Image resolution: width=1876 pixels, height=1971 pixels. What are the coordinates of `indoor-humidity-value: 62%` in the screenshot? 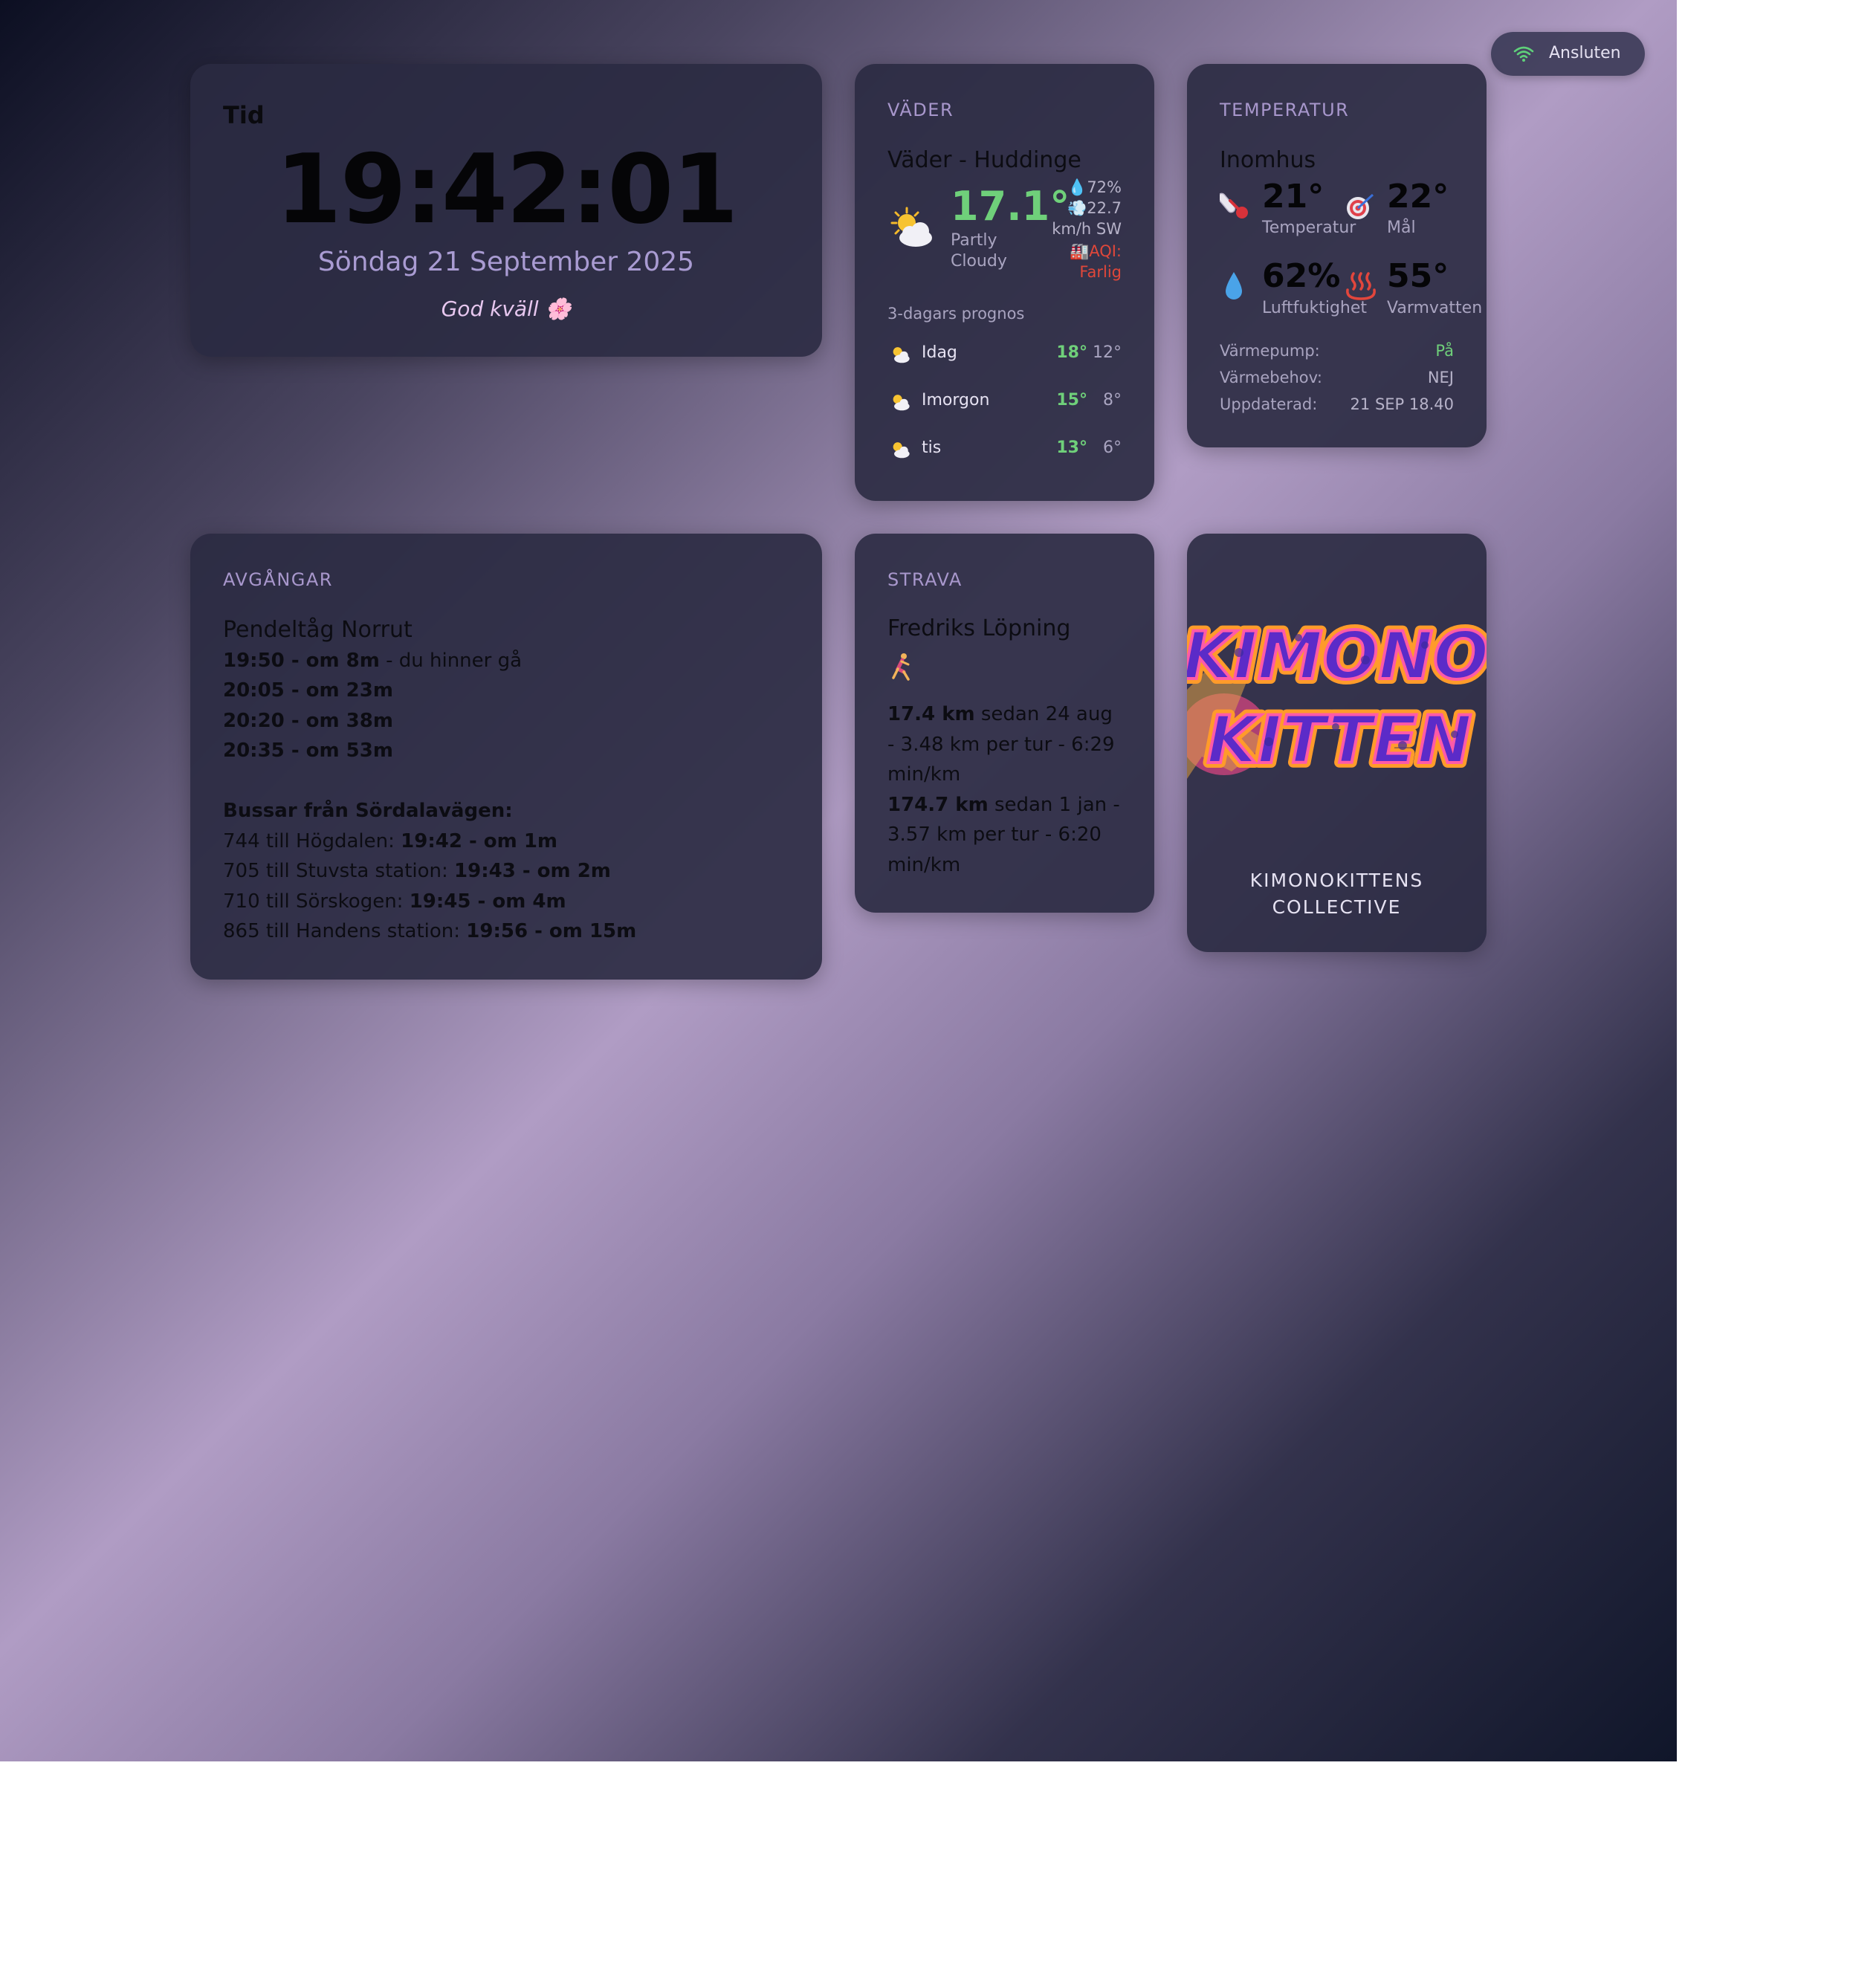 It's located at (1301, 276).